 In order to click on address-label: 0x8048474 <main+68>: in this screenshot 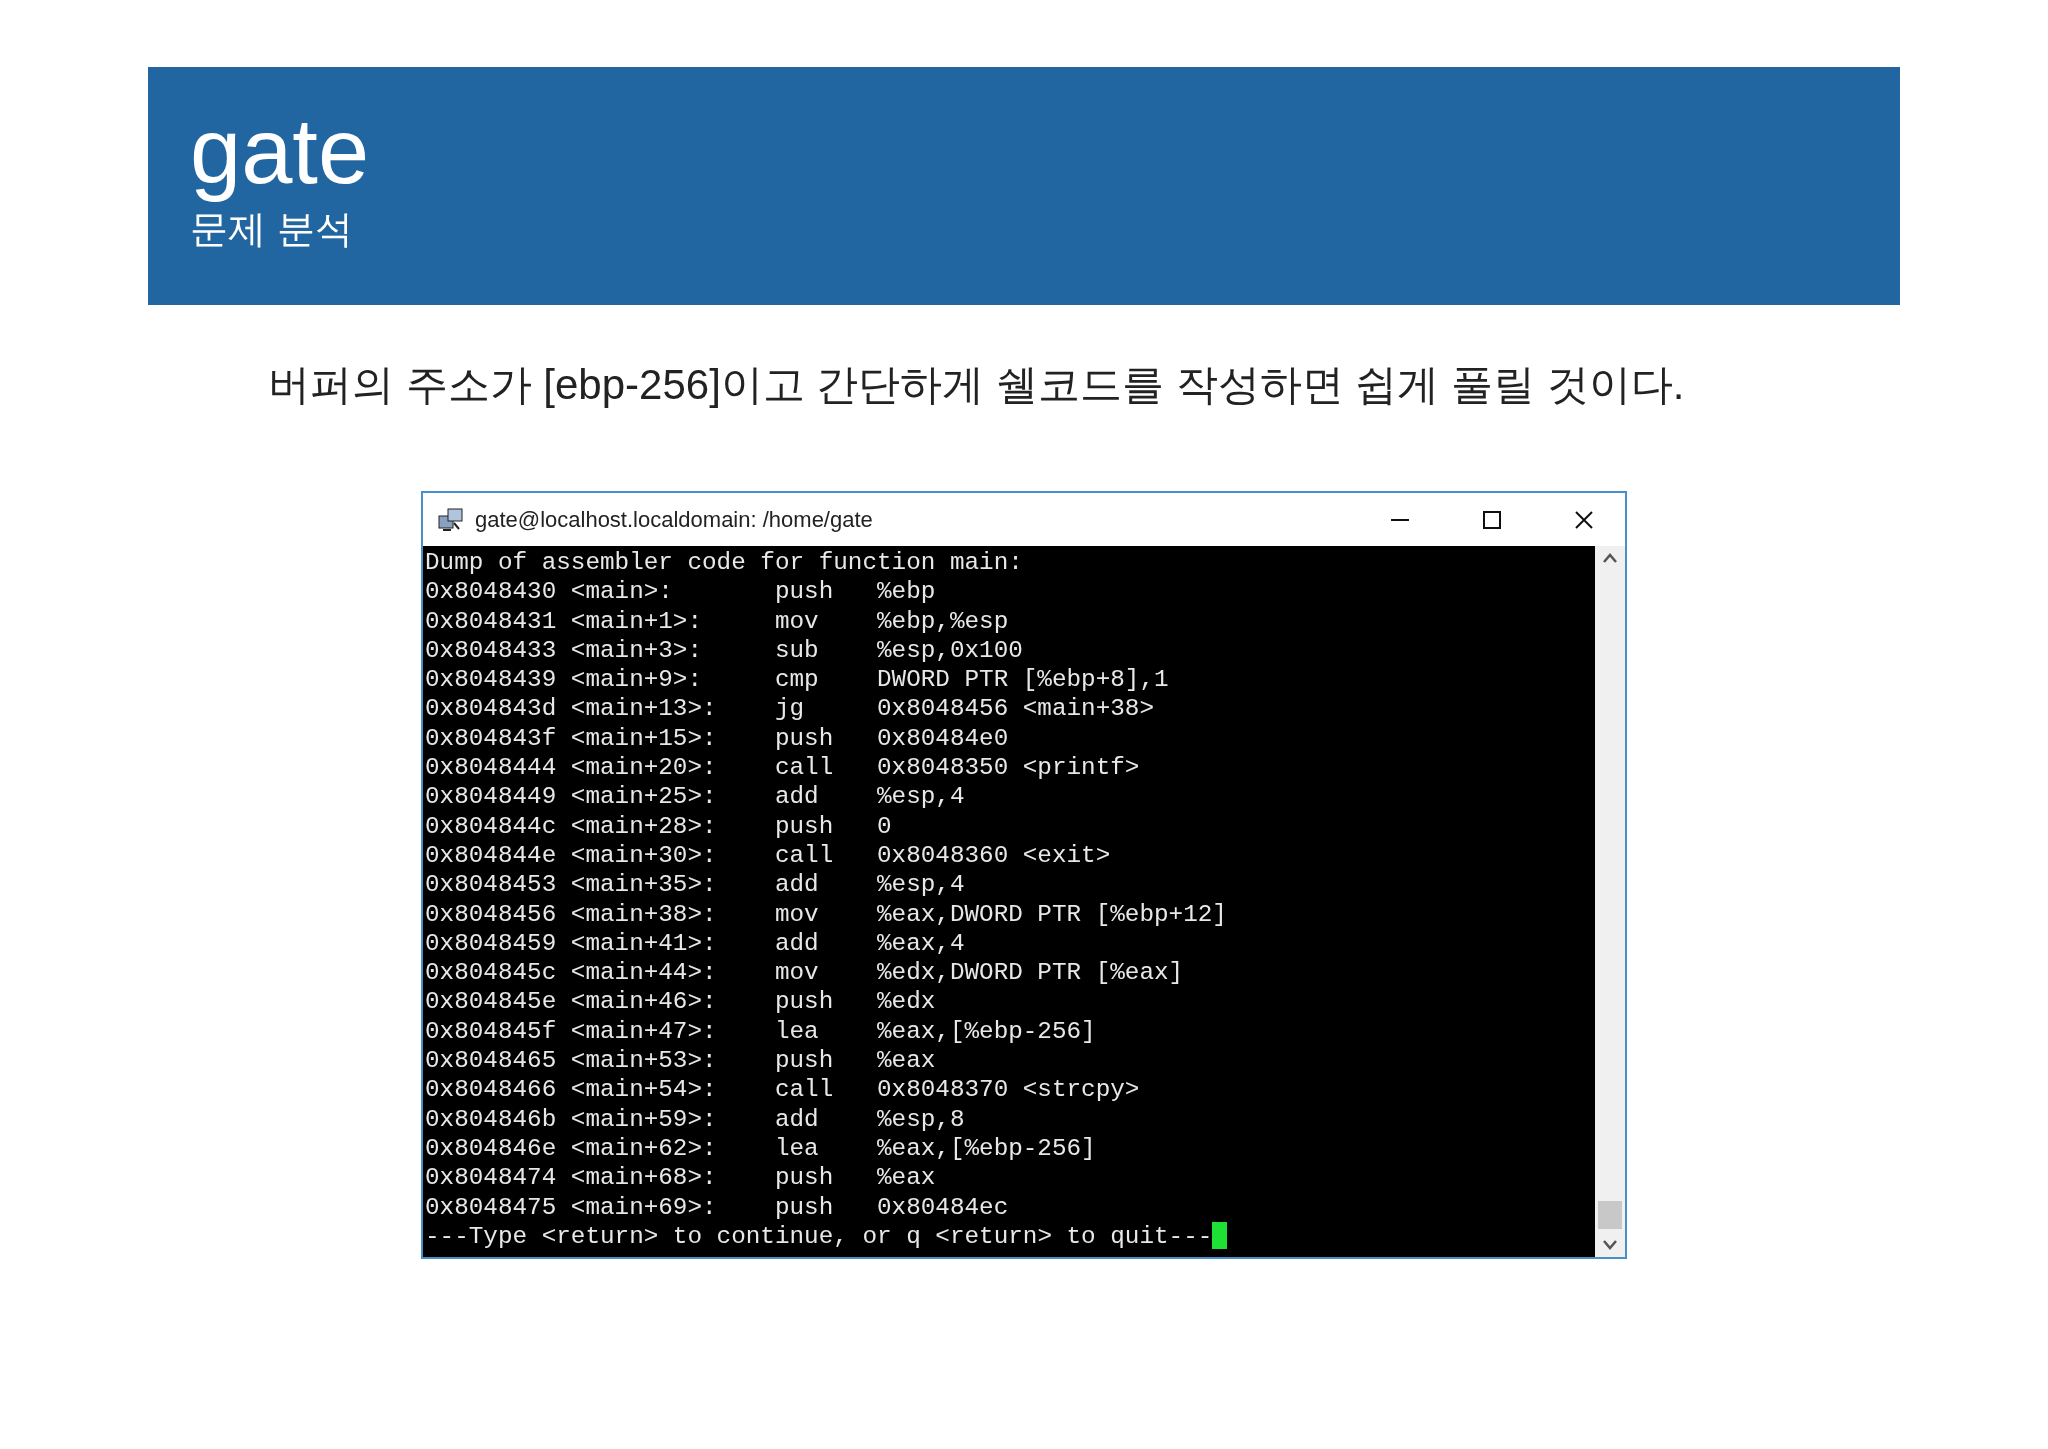, I will do `click(571, 1178)`.